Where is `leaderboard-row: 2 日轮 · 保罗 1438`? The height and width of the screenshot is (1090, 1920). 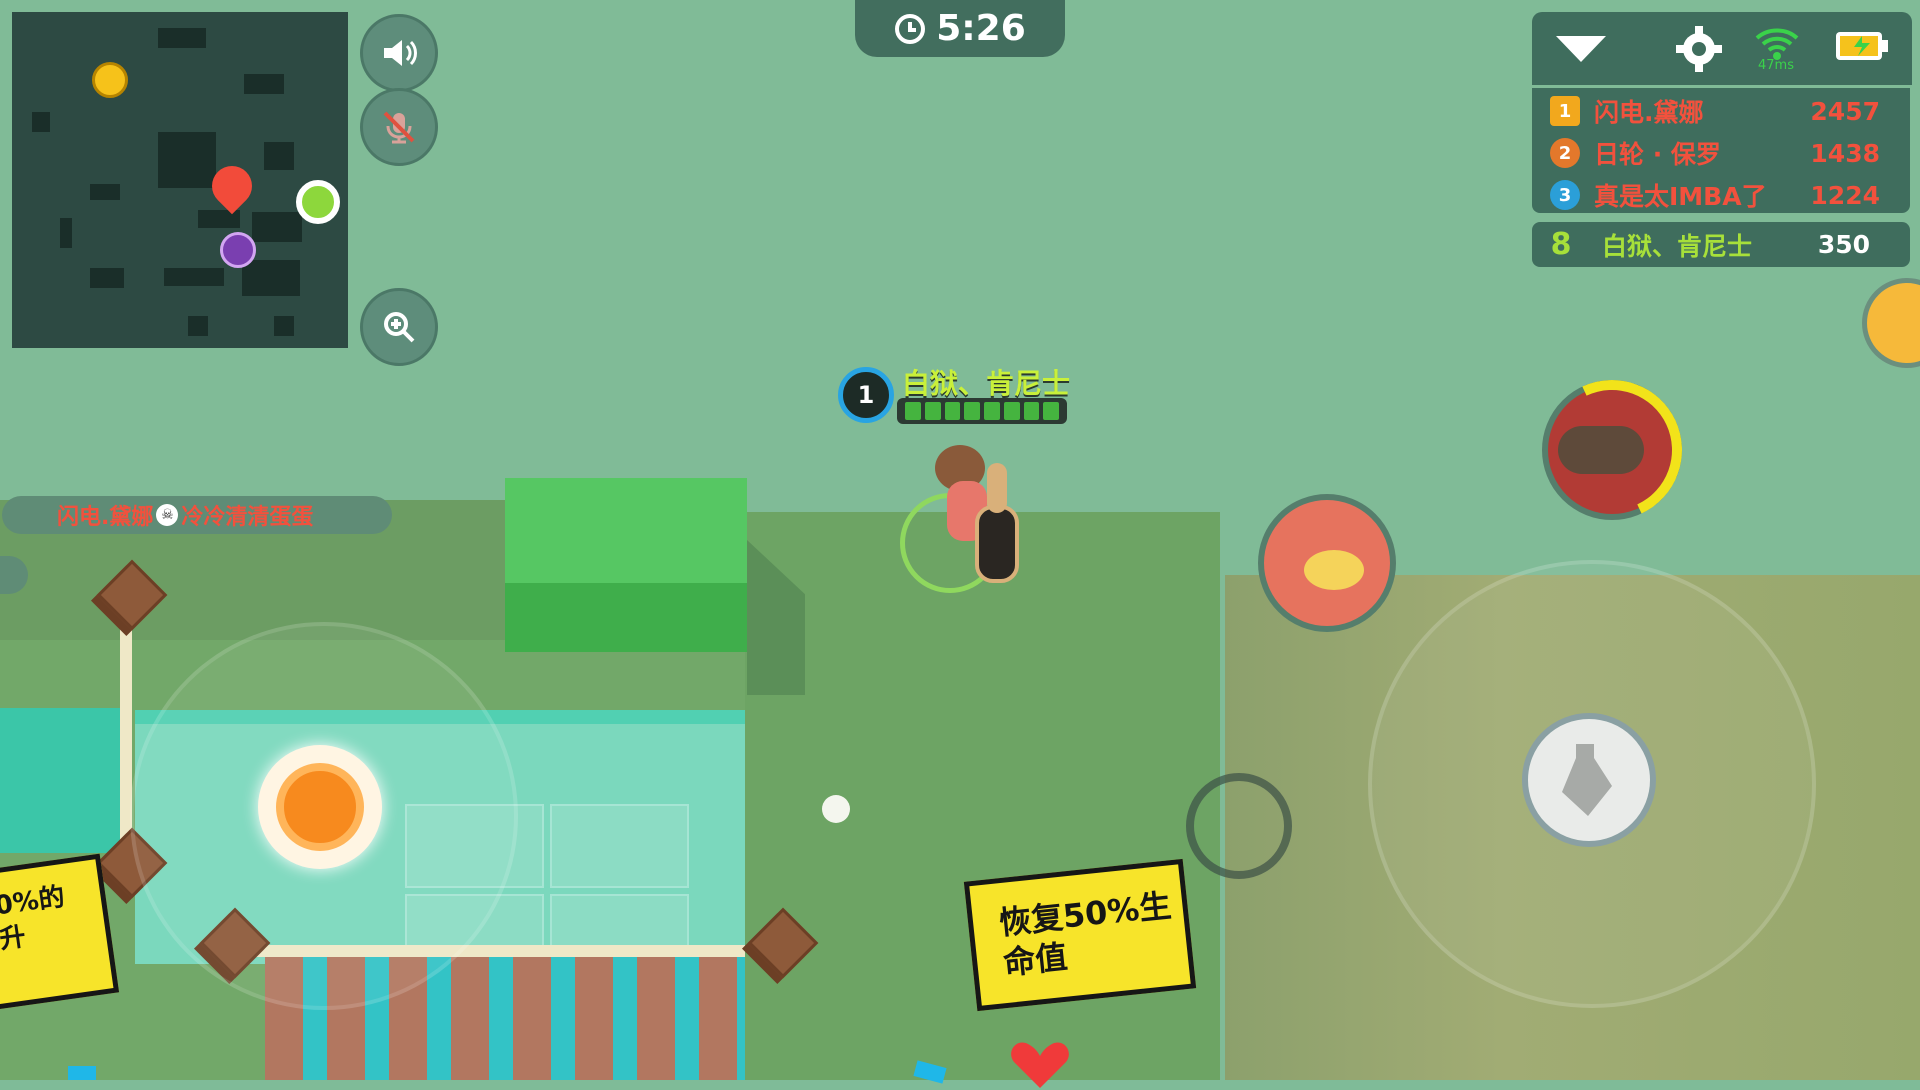 leaderboard-row: 2 日轮 · 保罗 1438 is located at coordinates (1721, 153).